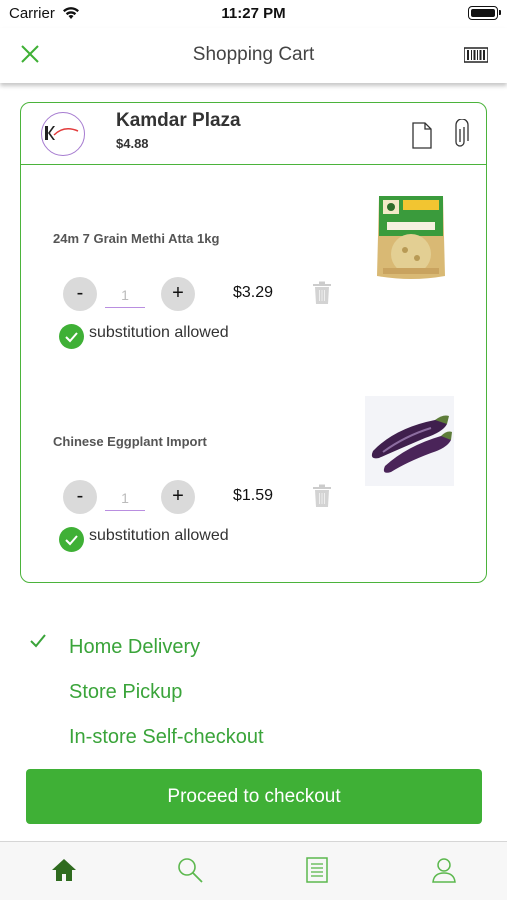 The height and width of the screenshot is (900, 507). I want to click on store-logo-mark, so click(62, 133).